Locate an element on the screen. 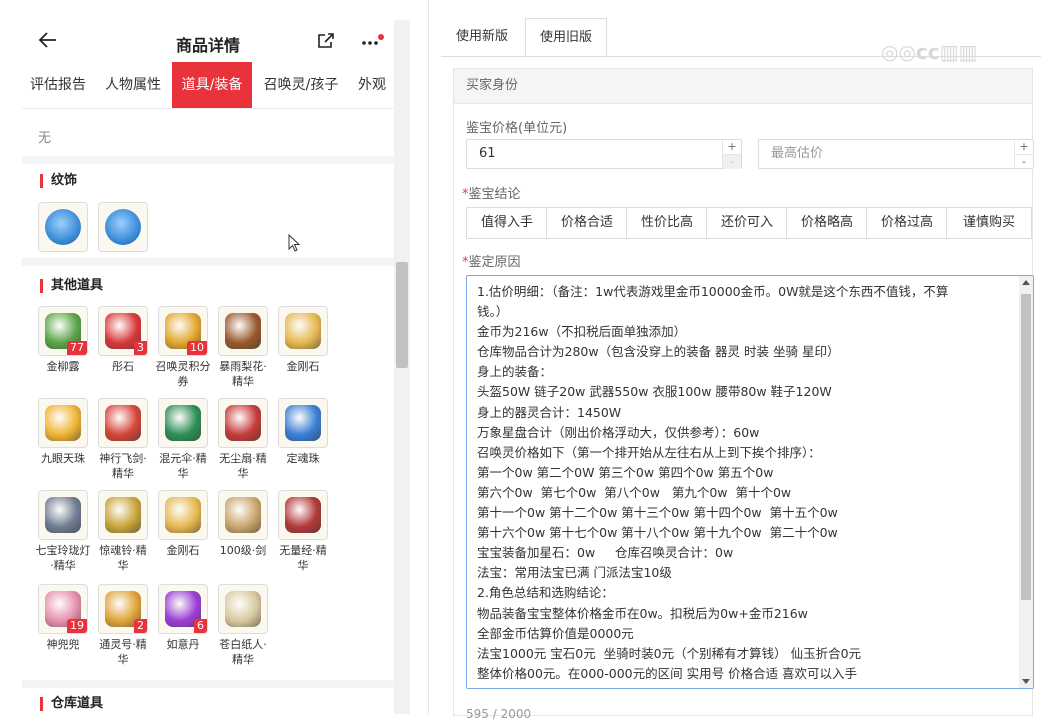 The image size is (1052, 721). item-slot: 6 如意丹 is located at coordinates (183, 618).